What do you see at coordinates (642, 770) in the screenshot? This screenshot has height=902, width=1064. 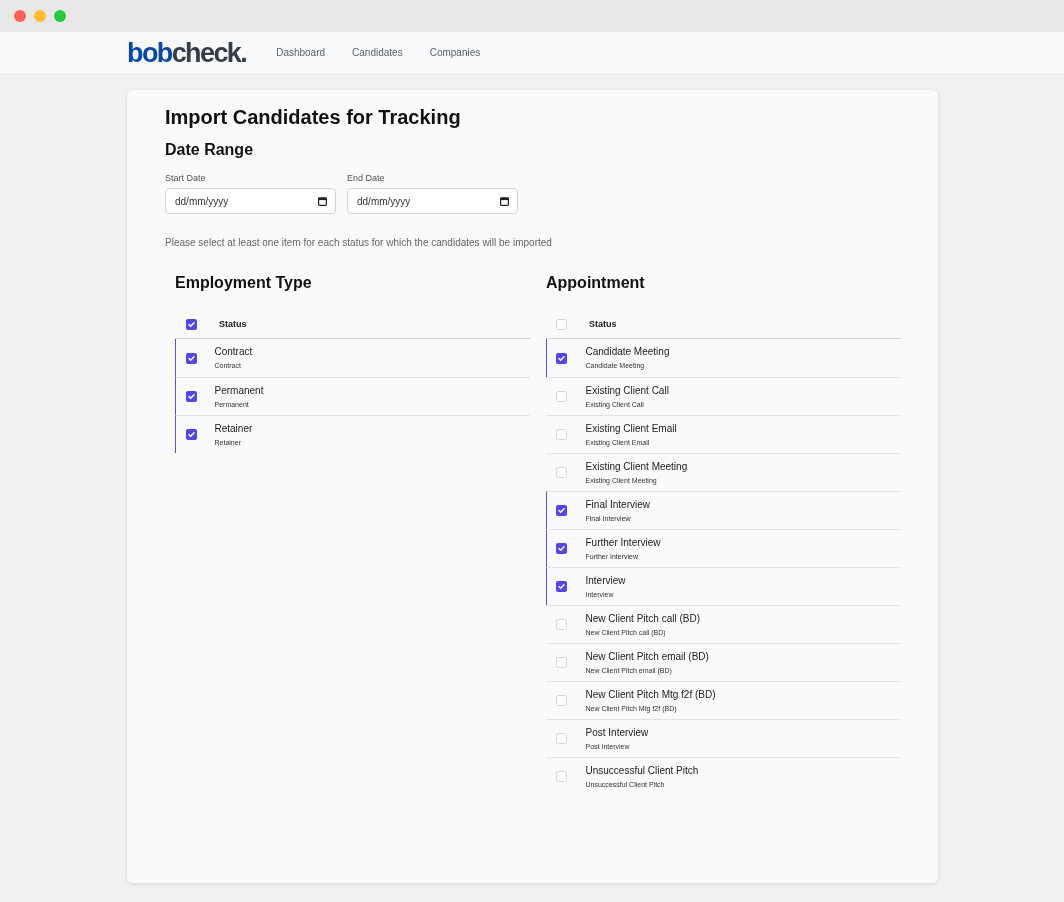 I see `status-label: Unsuccessful Client Pitch` at bounding box center [642, 770].